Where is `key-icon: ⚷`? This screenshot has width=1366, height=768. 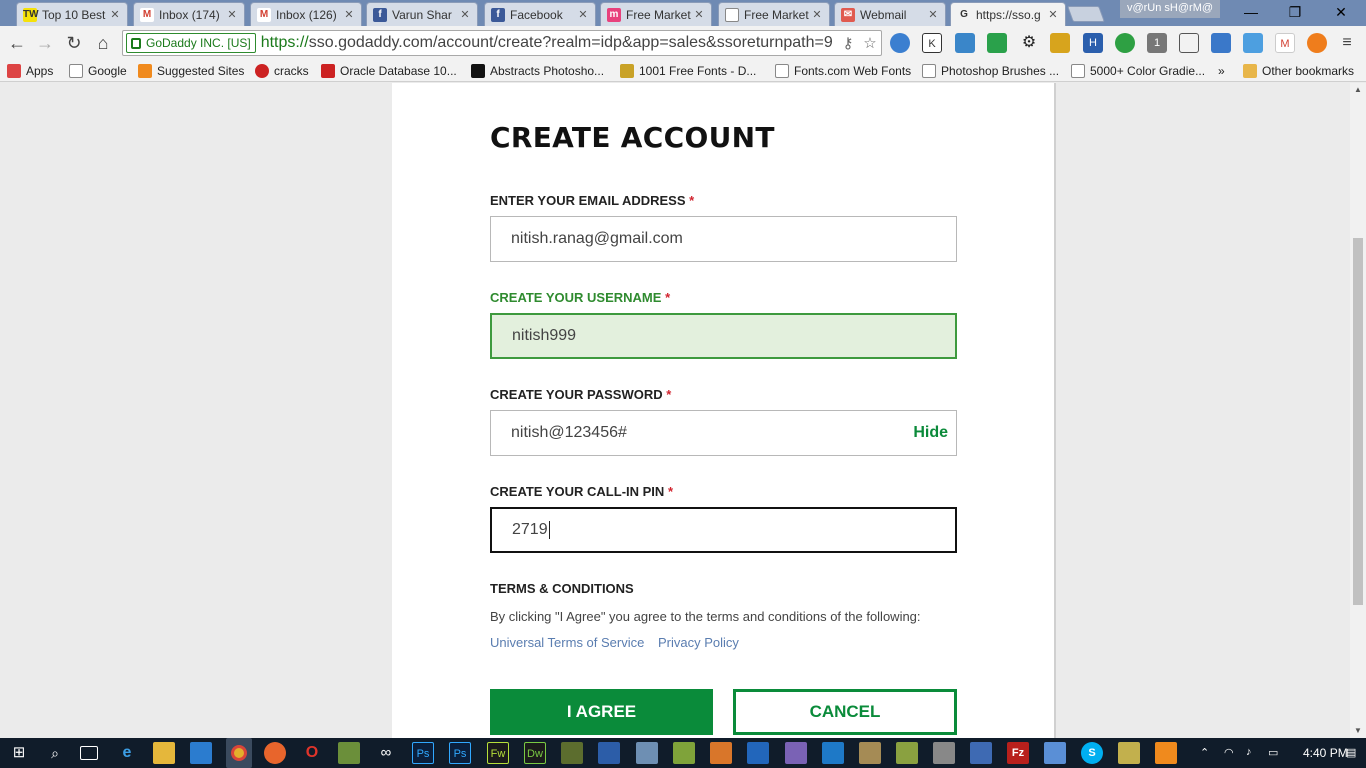 key-icon: ⚷ is located at coordinates (848, 43).